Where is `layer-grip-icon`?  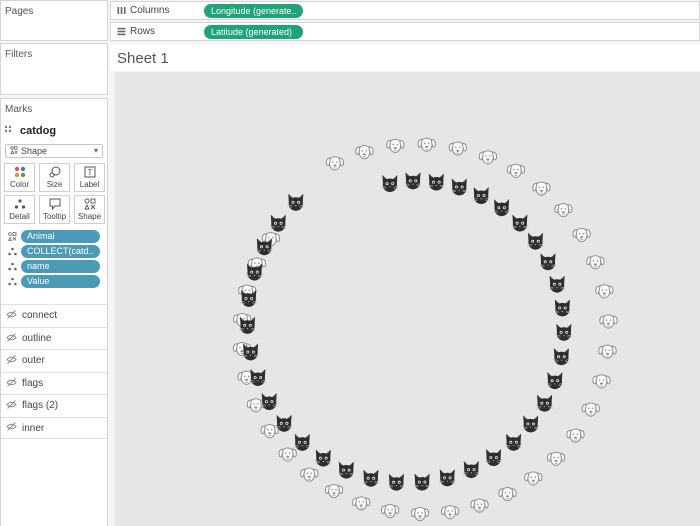 layer-grip-icon is located at coordinates (9, 131).